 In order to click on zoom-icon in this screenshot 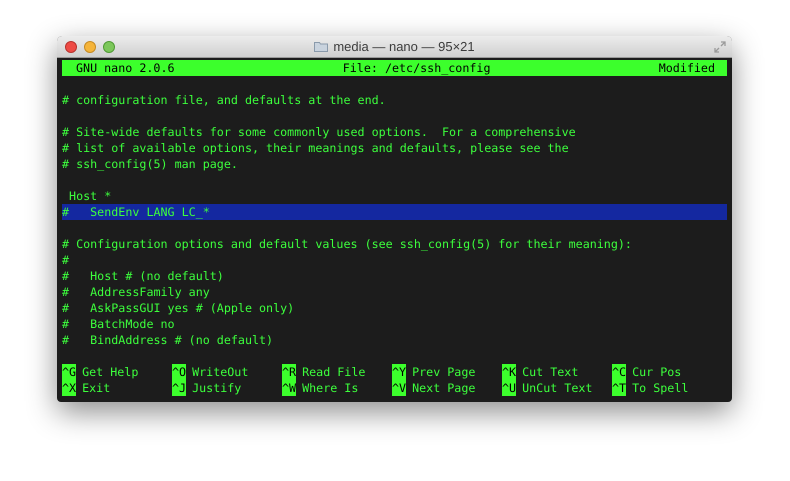, I will do `click(109, 47)`.